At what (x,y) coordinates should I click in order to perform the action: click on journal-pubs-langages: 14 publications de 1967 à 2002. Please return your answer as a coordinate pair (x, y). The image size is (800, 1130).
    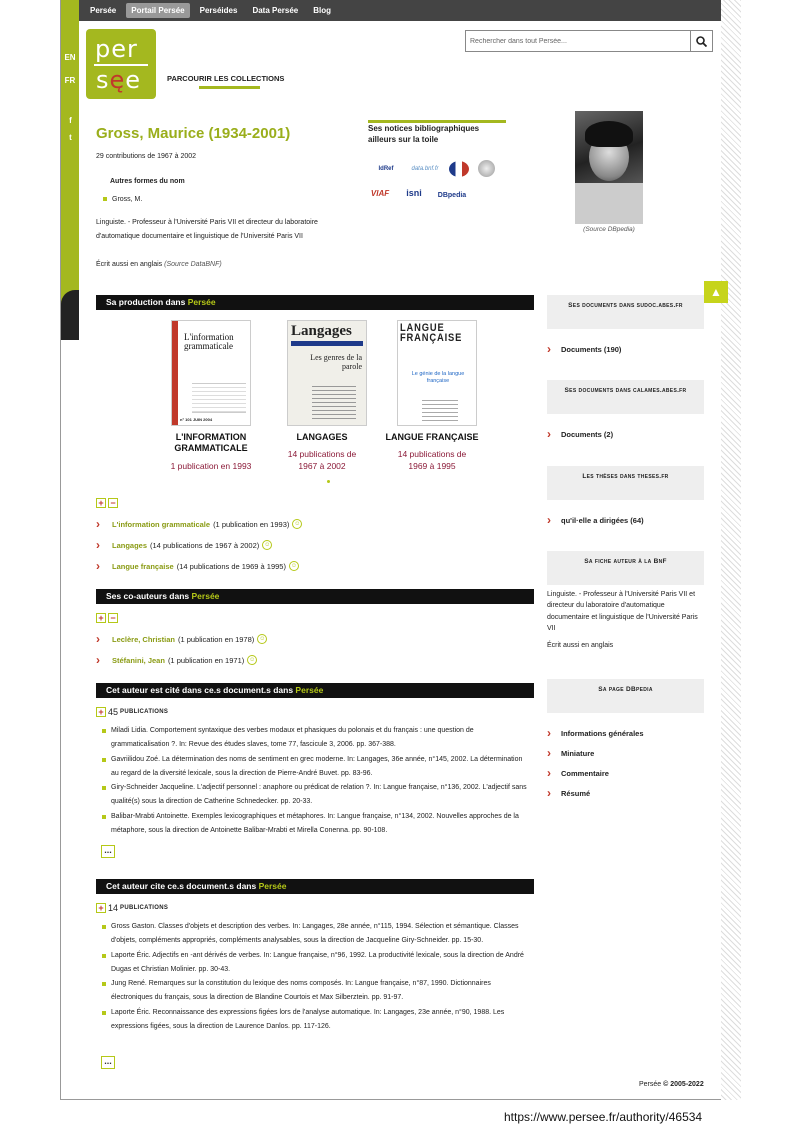
    Looking at the image, I should click on (322, 460).